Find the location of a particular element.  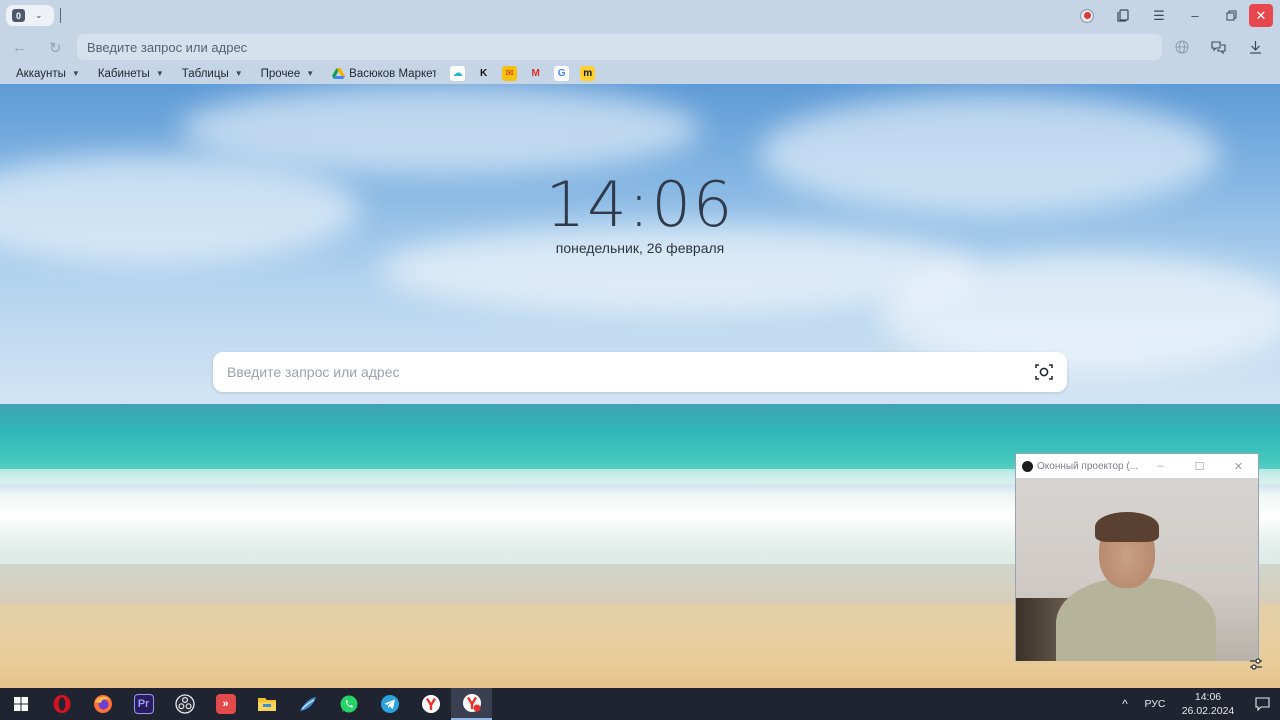

restore-button is located at coordinates (1231, 15).